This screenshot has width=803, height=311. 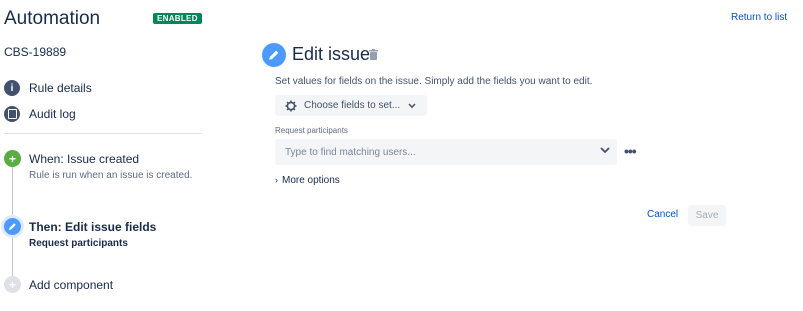 I want to click on sidebar-item-audit-log: Audit log, so click(x=40, y=114).